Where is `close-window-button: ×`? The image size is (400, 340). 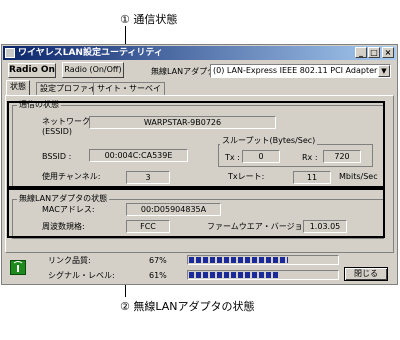 close-window-button: × is located at coordinates (388, 52).